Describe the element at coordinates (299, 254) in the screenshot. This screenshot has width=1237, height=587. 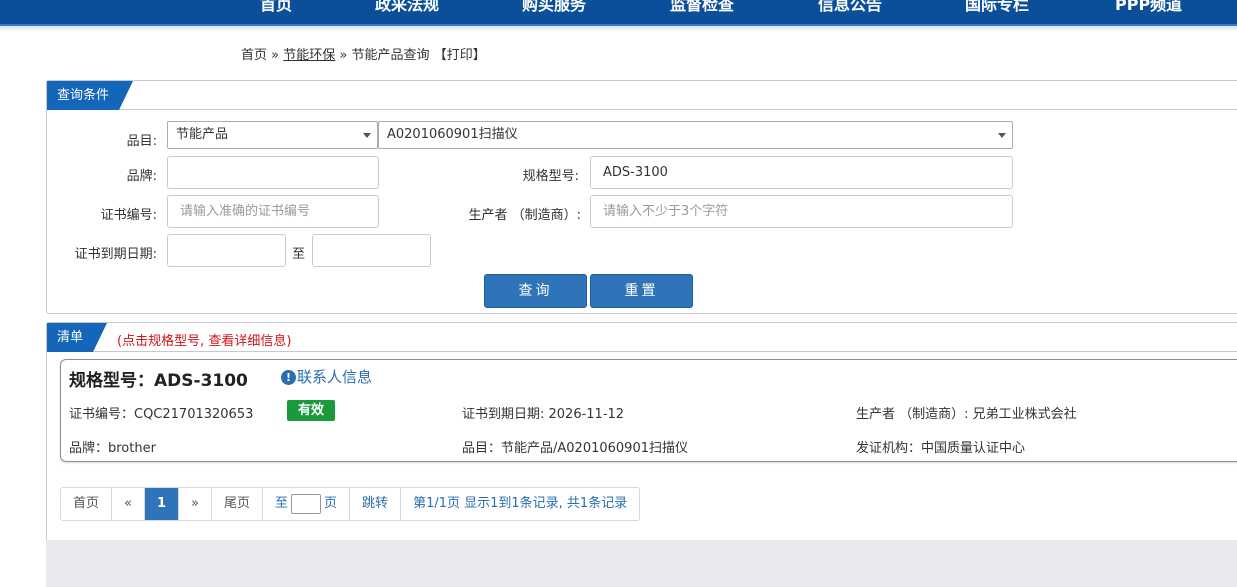
I see `date-range-separator: 至` at that location.